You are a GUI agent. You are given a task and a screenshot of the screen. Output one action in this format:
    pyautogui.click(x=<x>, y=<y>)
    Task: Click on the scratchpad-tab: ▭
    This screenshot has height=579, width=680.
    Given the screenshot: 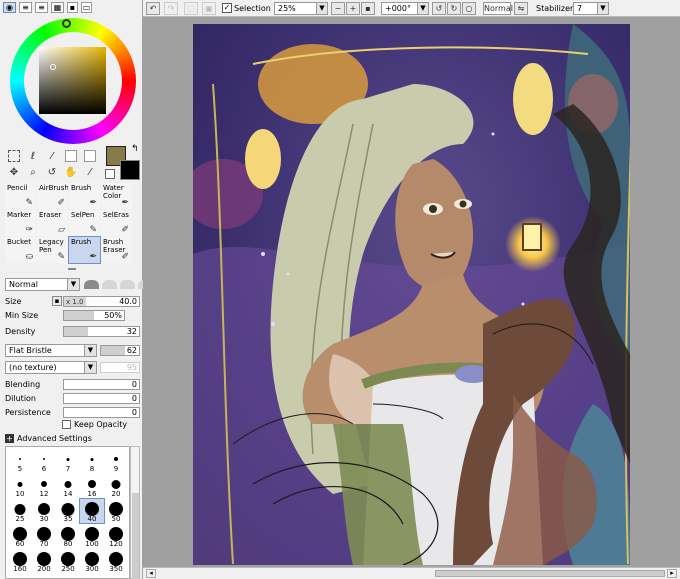 What is the action you would take?
    pyautogui.click(x=86, y=7)
    